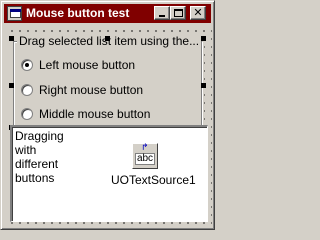  I want to click on radio-label: Middle mouse button, so click(95, 114).